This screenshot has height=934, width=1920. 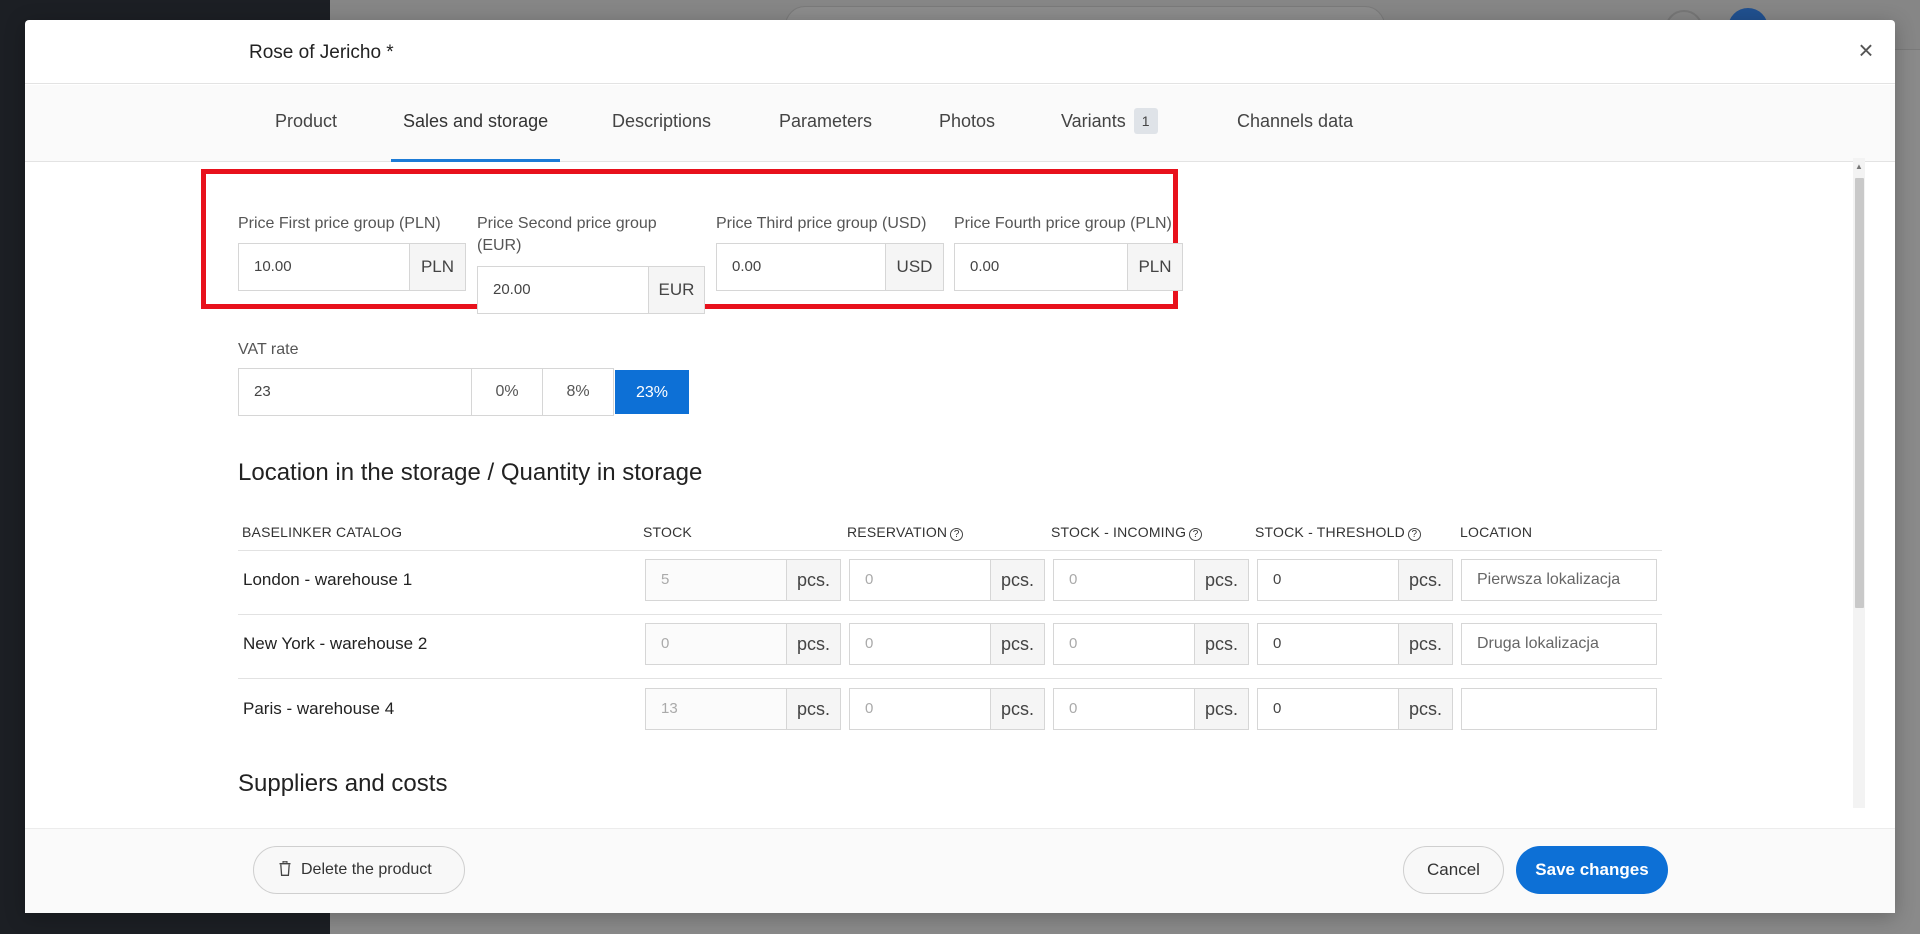 I want to click on location-input, so click(x=1559, y=709).